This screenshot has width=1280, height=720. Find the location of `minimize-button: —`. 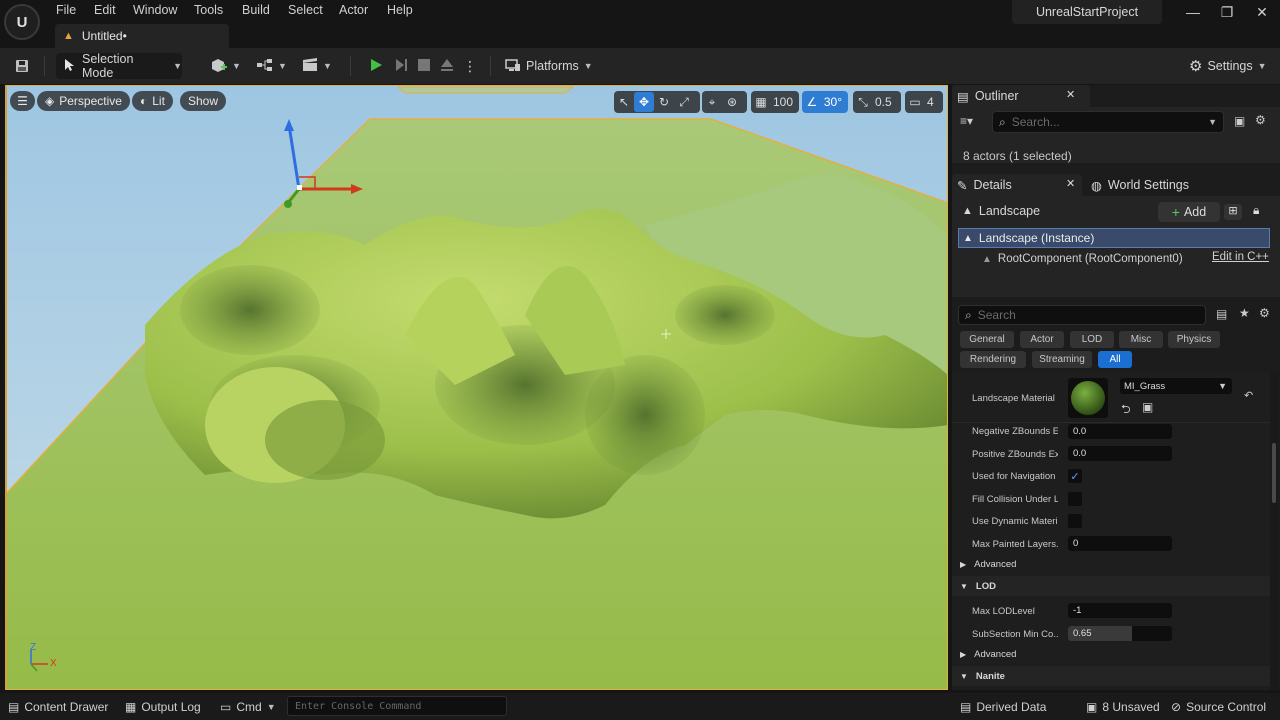

minimize-button: — is located at coordinates (1193, 14).